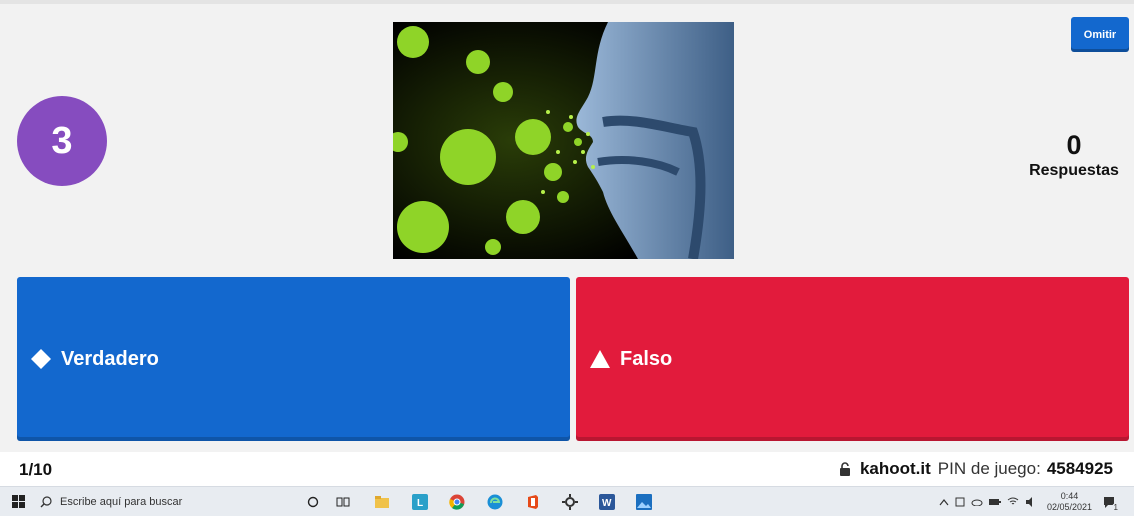 The width and height of the screenshot is (1134, 516). I want to click on game-pin-area: kahoot.it PIN de juego: 4584925, so click(976, 469).